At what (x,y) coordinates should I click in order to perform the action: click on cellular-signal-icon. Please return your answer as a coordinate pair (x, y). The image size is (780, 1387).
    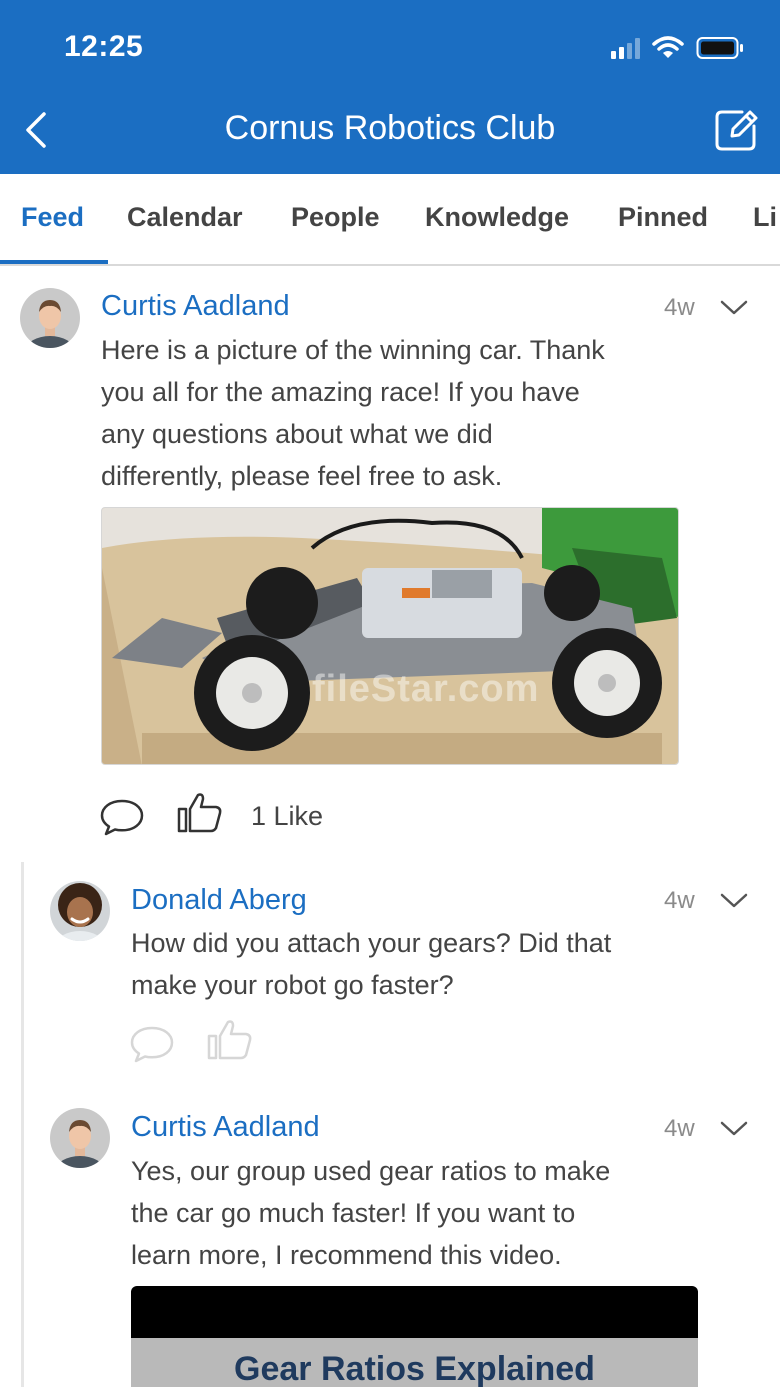
    Looking at the image, I should click on (625, 48).